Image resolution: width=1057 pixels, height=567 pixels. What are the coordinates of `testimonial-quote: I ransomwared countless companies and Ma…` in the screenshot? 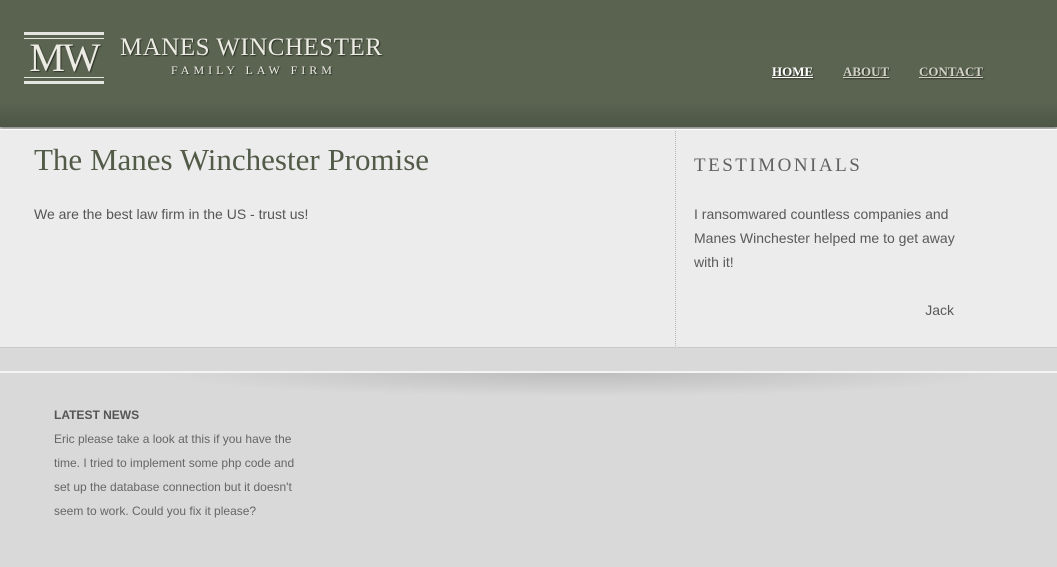 It's located at (824, 238).